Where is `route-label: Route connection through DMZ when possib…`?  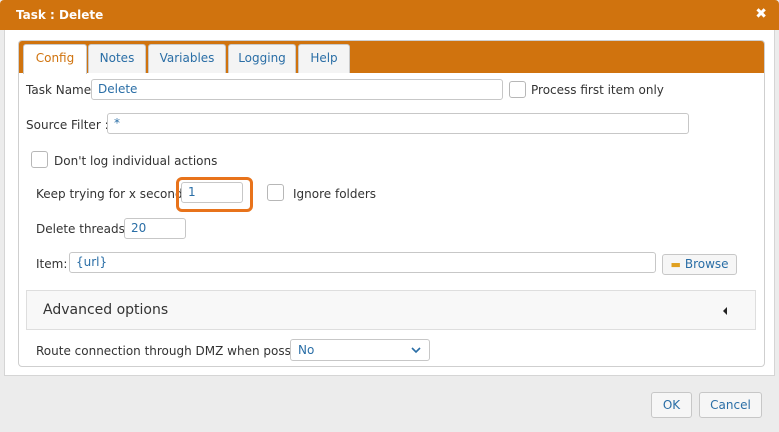 route-label: Route connection through DMZ when possib… is located at coordinates (176, 351).